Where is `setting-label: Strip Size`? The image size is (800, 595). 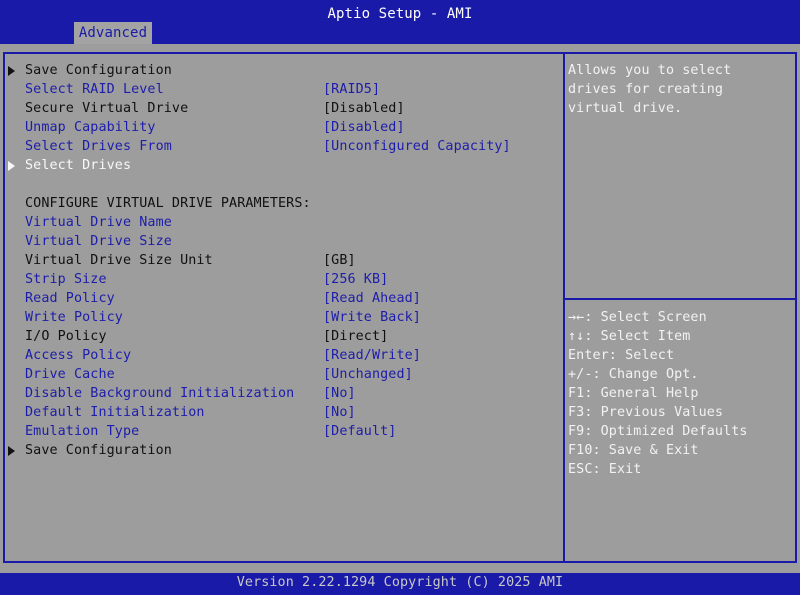
setting-label: Strip Size is located at coordinates (66, 279).